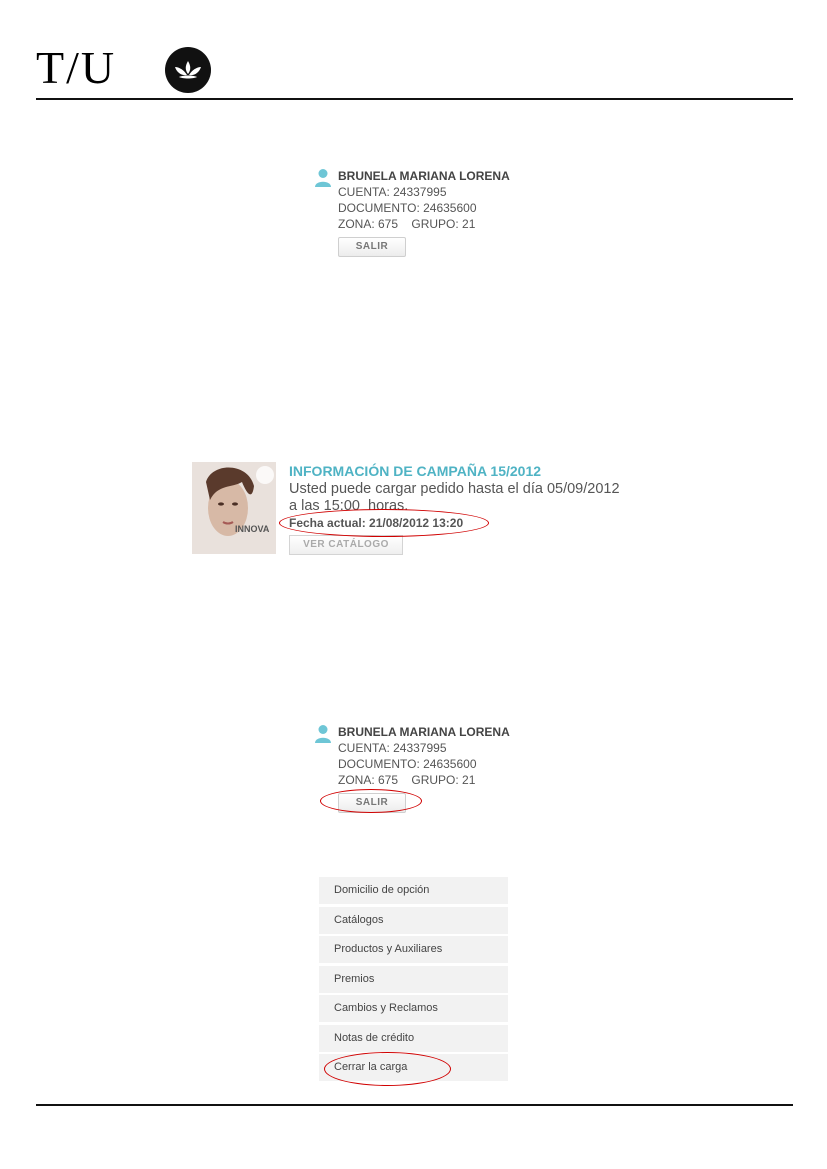  What do you see at coordinates (384, 523) in the screenshot?
I see `annotation-oval-date` at bounding box center [384, 523].